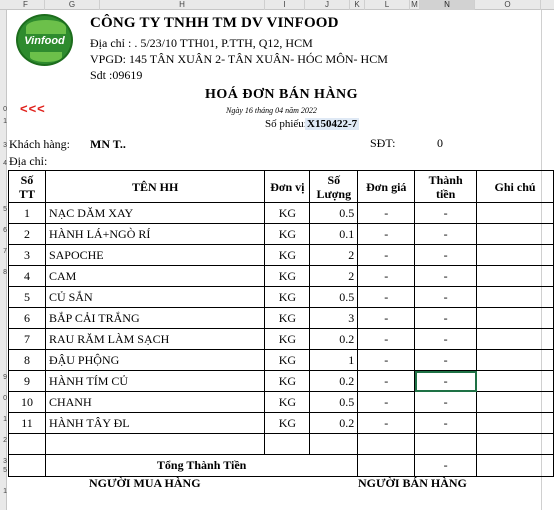  Describe the element at coordinates (155, 339) in the screenshot. I see `cell-name: RAU RĂM LÀM SẠCH` at that location.